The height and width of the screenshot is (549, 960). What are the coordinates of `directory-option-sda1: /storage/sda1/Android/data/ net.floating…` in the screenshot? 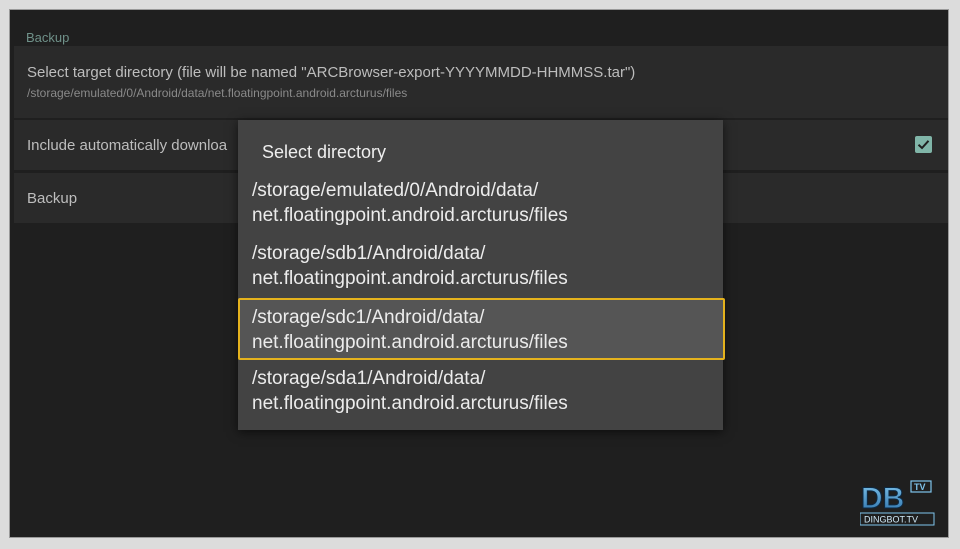 It's located at (480, 396).